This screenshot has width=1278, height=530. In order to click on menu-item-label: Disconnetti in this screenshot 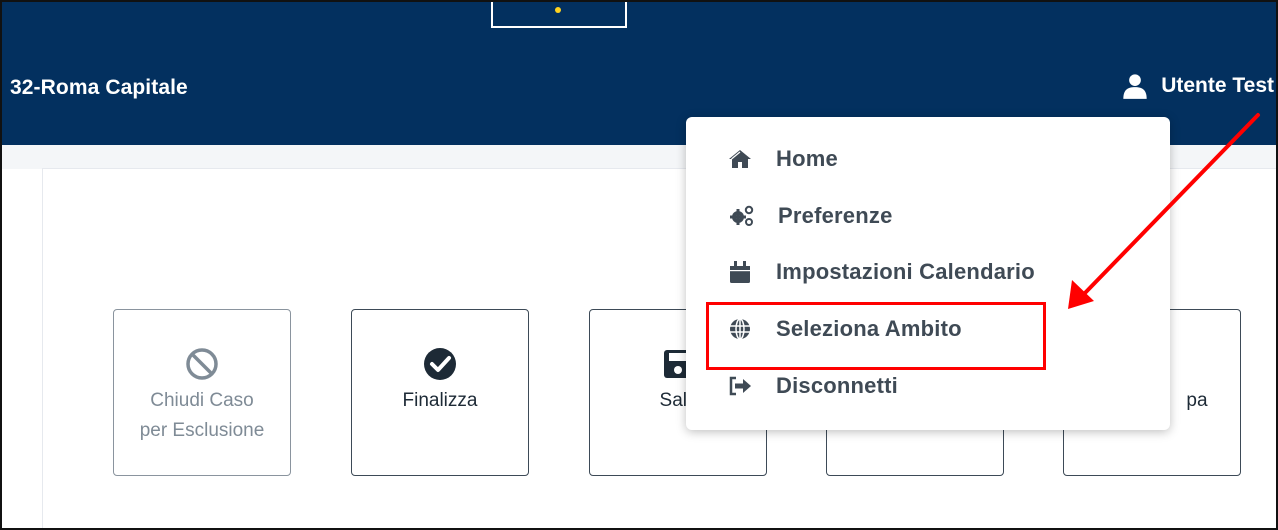, I will do `click(837, 385)`.